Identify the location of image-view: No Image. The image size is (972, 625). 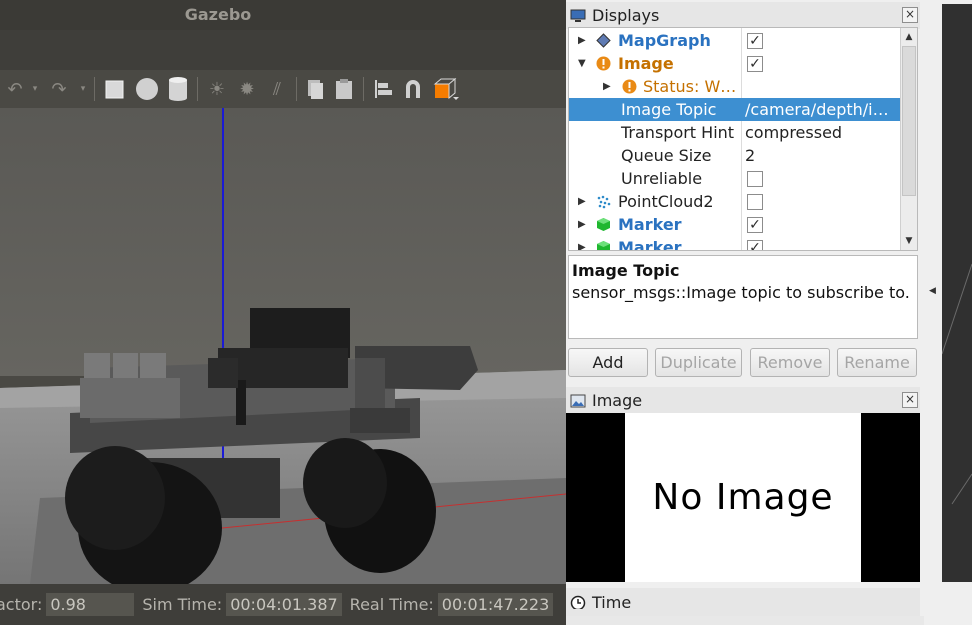
(743, 497).